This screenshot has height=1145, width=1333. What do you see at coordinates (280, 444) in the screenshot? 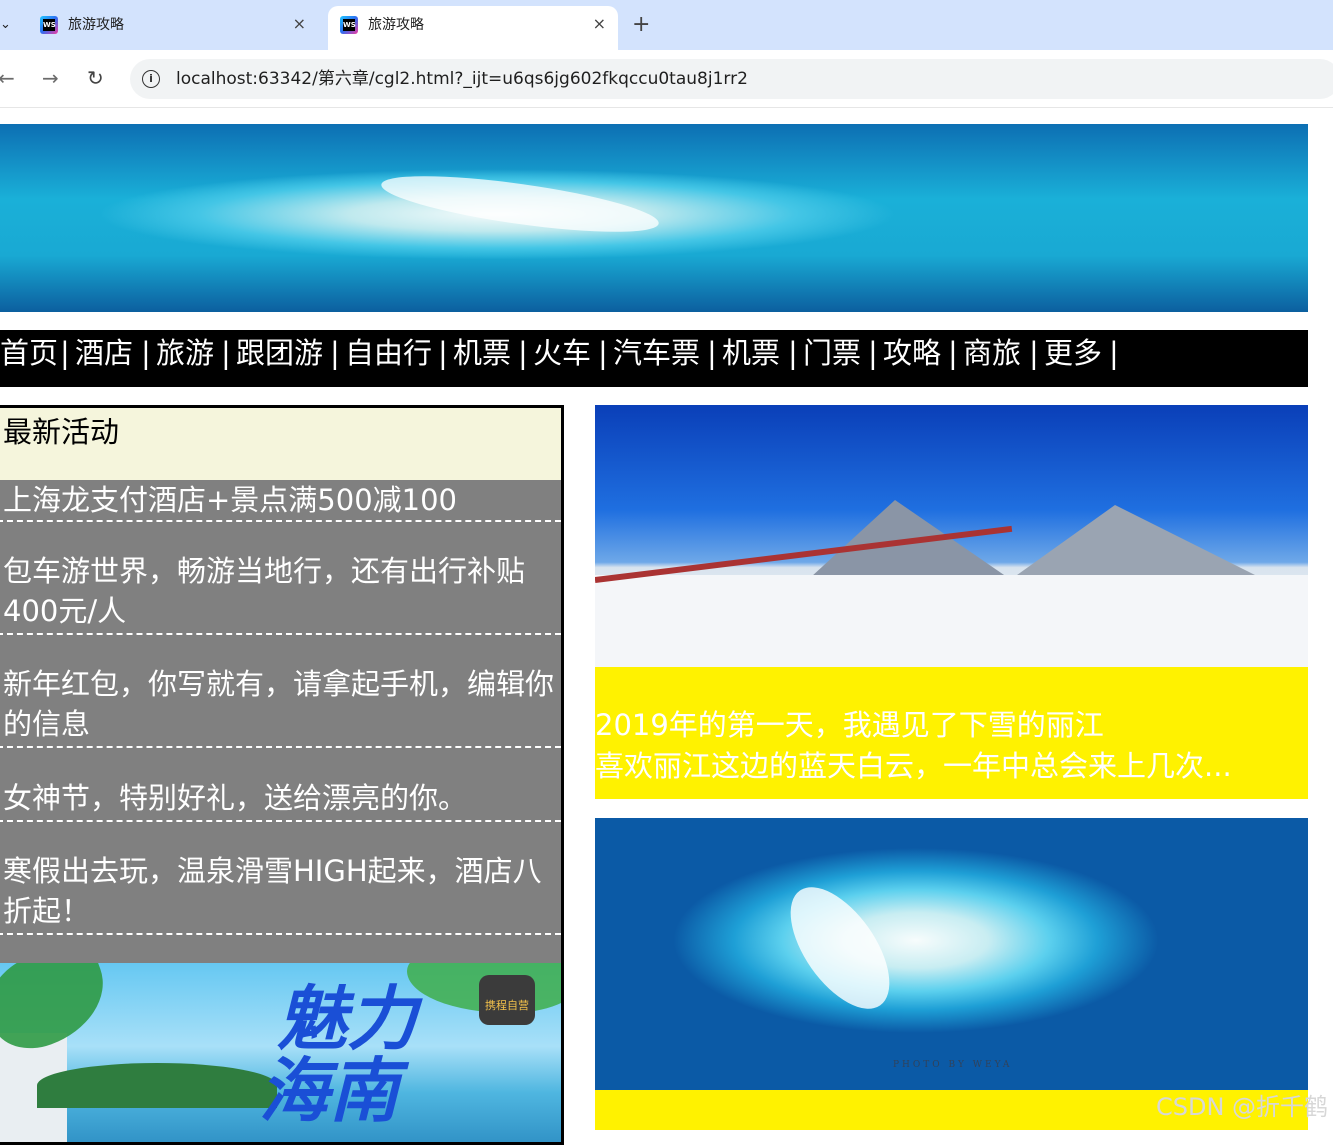
I see `activities-header: 最新活动` at bounding box center [280, 444].